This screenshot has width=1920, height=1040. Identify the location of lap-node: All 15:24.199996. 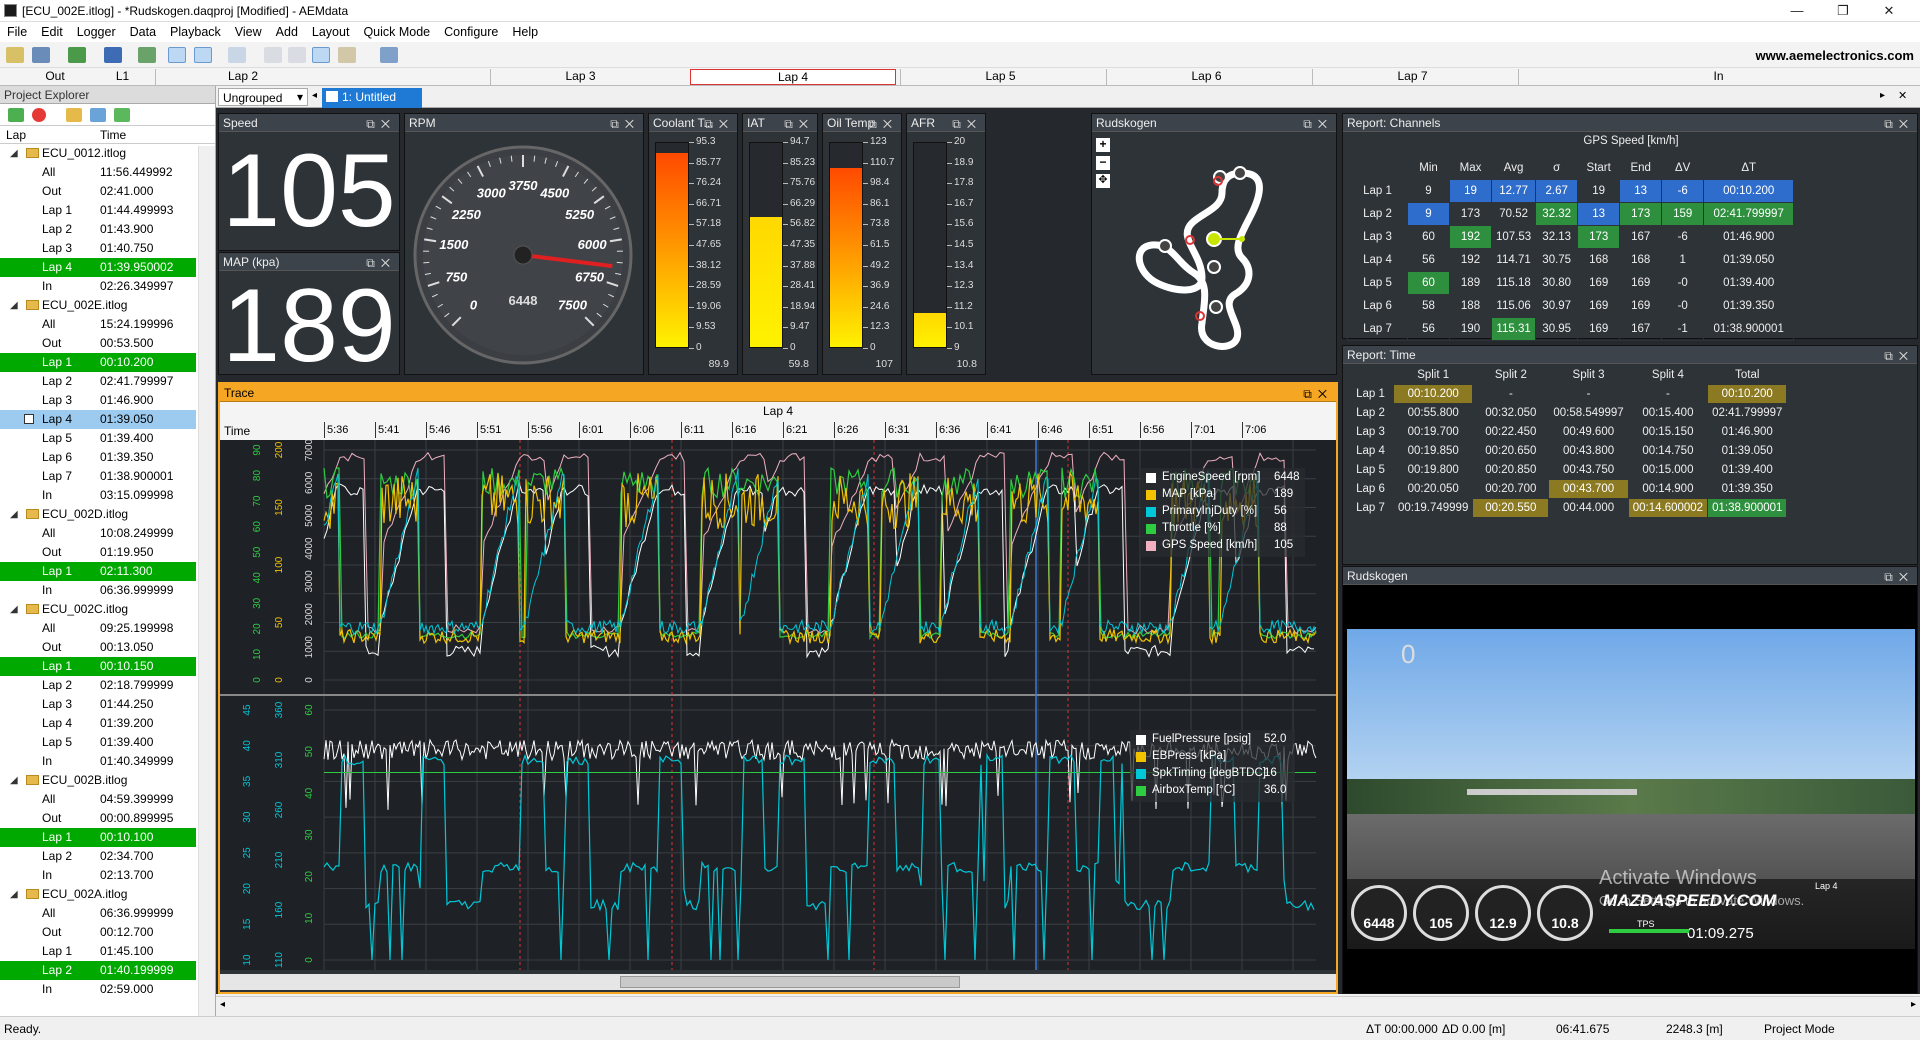
(98, 324).